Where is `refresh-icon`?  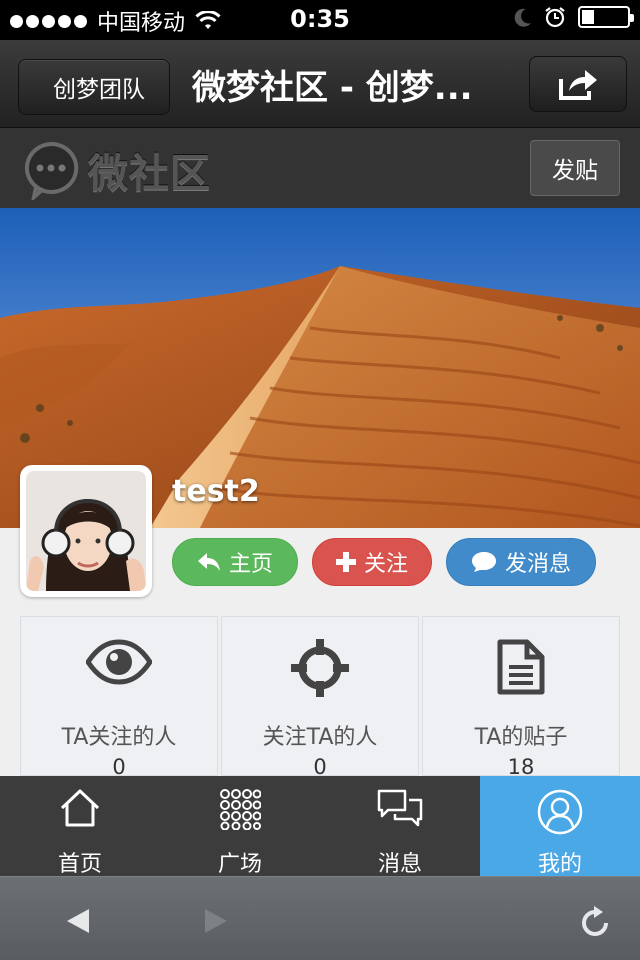 refresh-icon is located at coordinates (595, 921).